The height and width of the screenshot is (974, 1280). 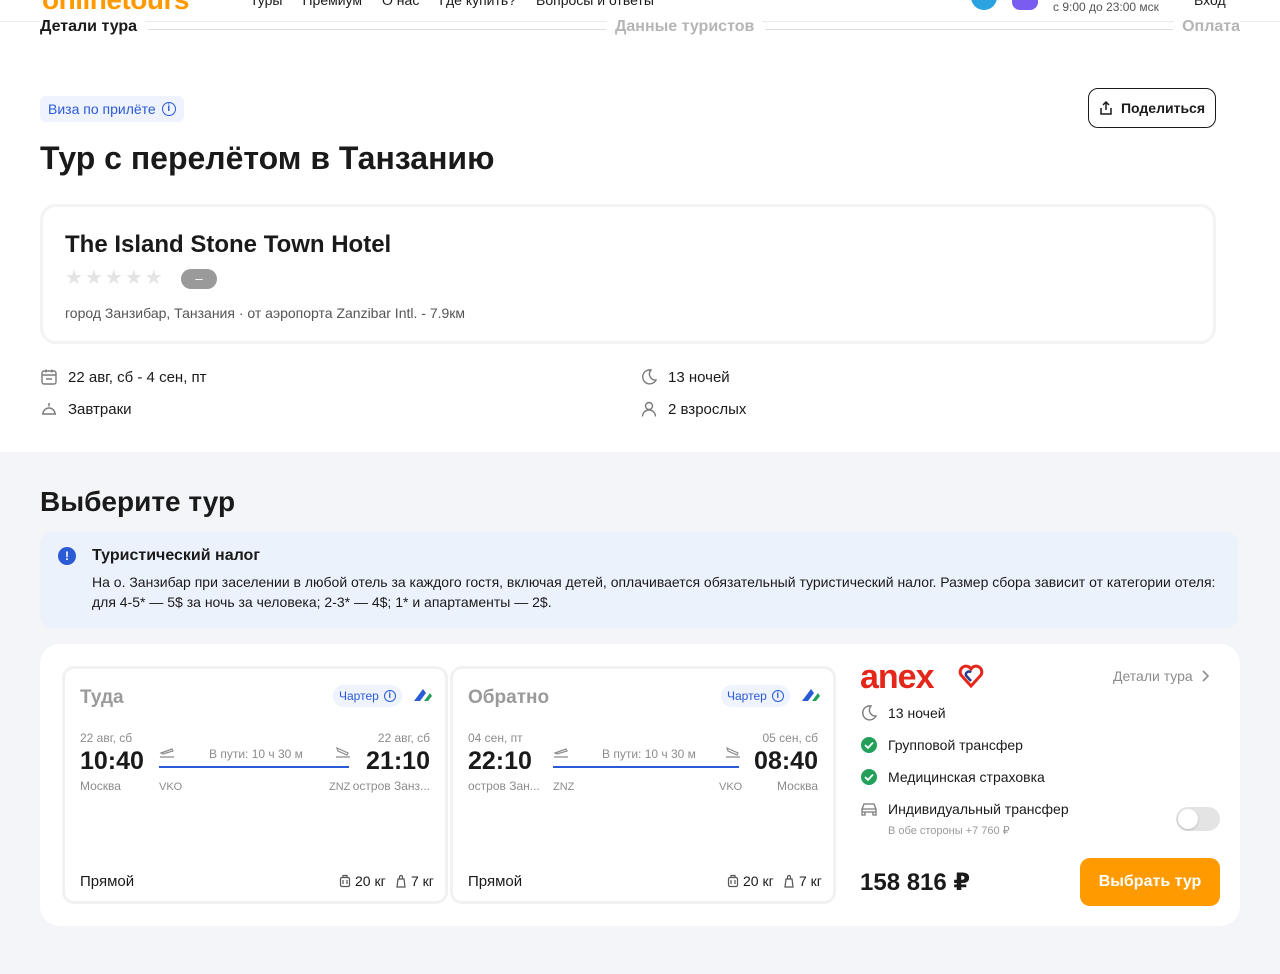 I want to click on feature-meals-text: Завтраки, so click(x=100, y=409).